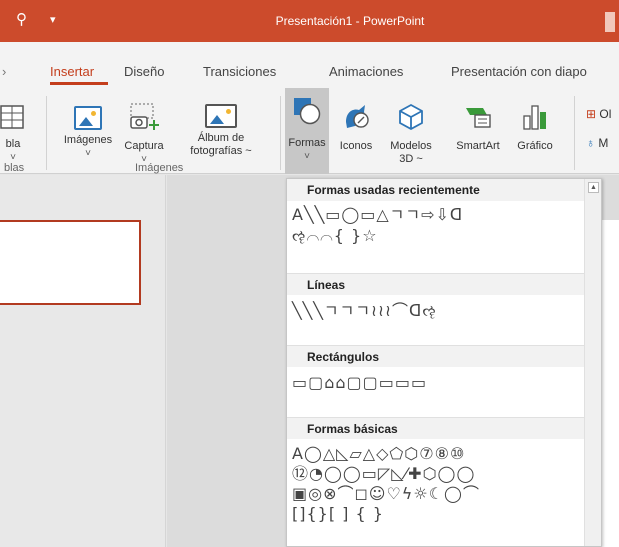  I want to click on section-header-basic: Formas básicas, so click(435, 428).